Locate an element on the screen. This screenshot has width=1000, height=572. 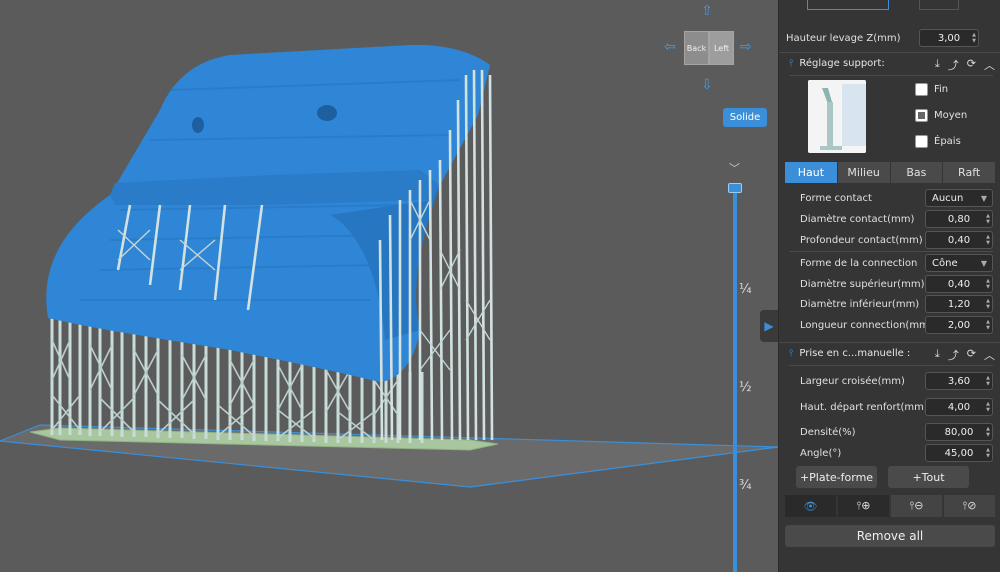
setting-row: Longueur connection(mm) 2,00 ▲ ▼ is located at coordinates (889, 325).